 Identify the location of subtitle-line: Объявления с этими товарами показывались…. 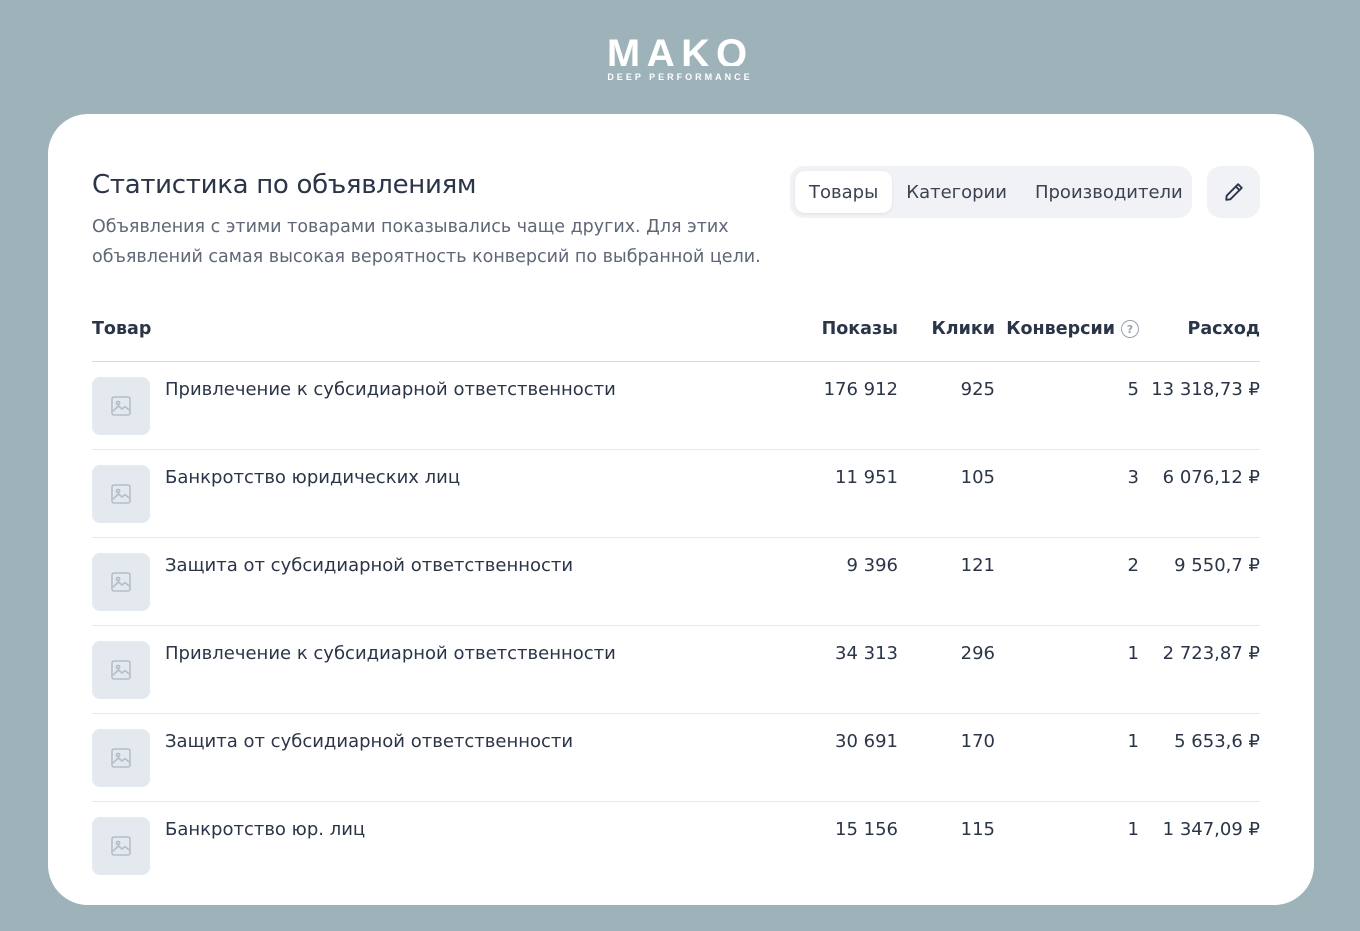
(410, 227).